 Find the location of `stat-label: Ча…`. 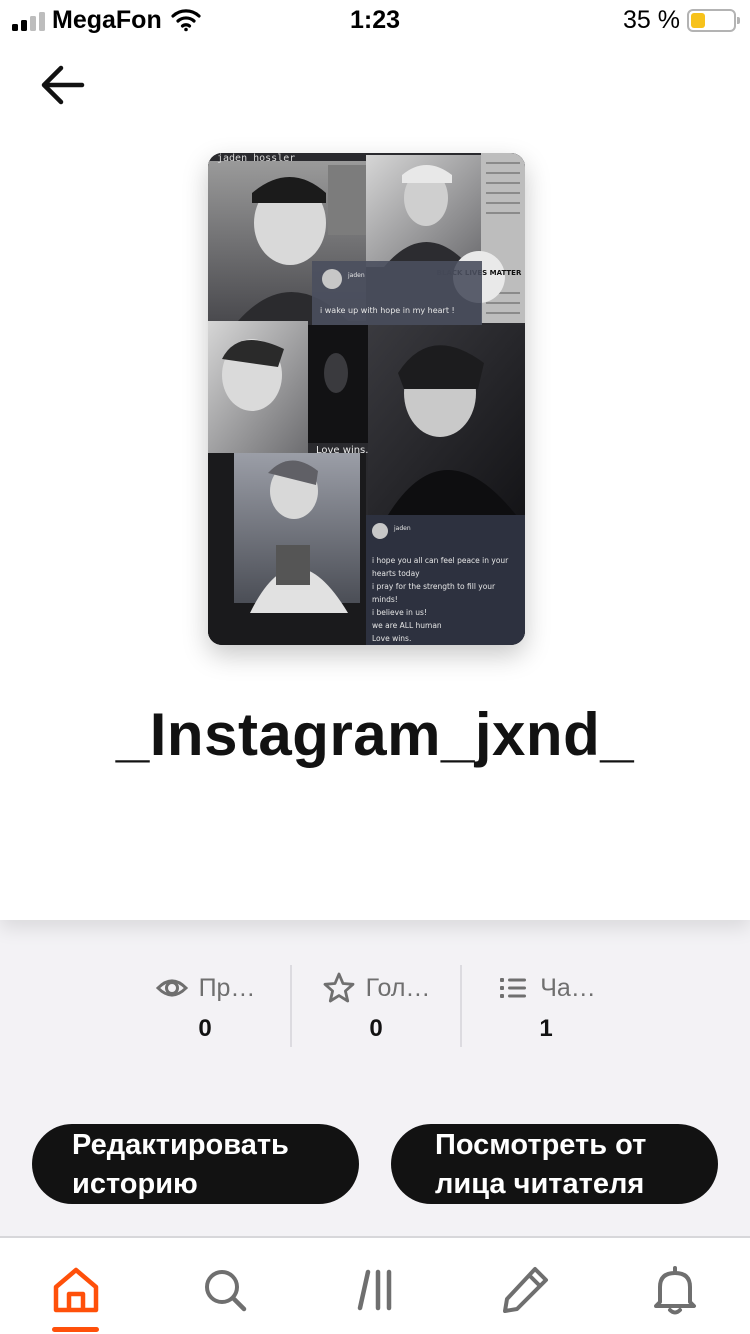

stat-label: Ча… is located at coordinates (568, 987).